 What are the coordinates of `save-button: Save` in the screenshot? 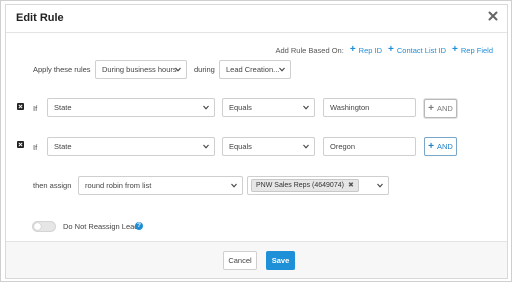 It's located at (280, 260).